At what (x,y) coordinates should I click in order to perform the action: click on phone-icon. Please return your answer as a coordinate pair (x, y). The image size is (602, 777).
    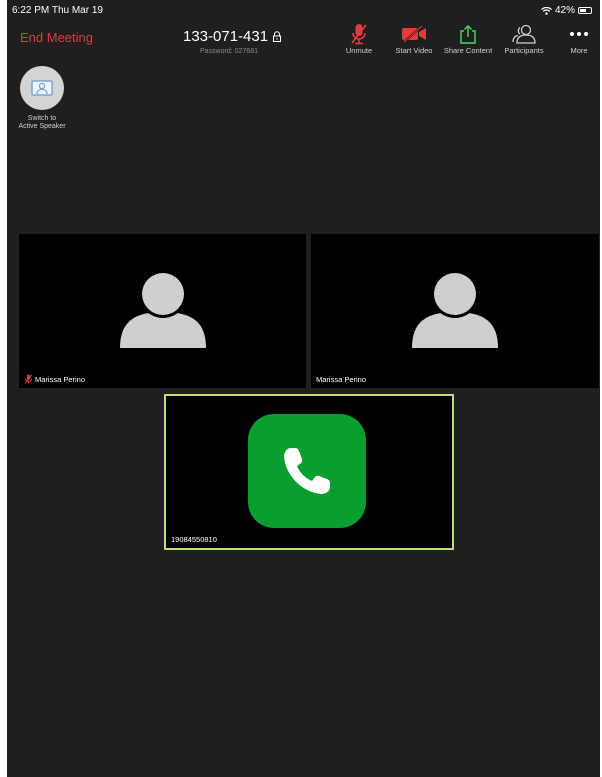
    Looking at the image, I should click on (307, 471).